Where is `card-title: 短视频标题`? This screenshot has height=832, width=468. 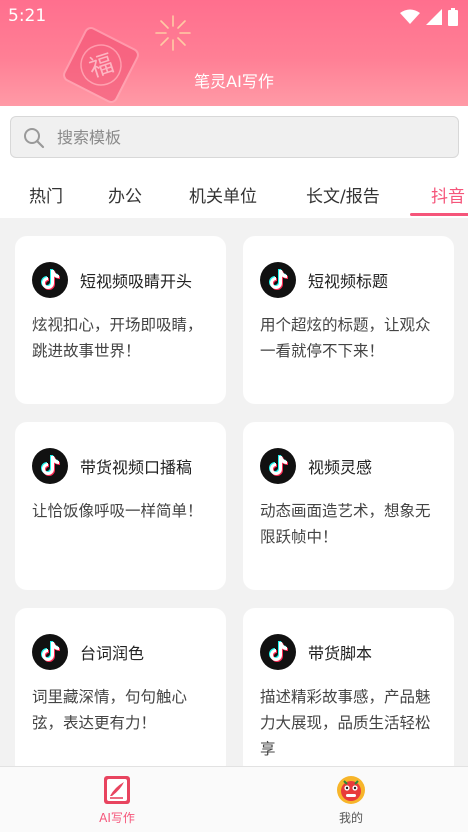
card-title: 短视频标题 is located at coordinates (348, 281).